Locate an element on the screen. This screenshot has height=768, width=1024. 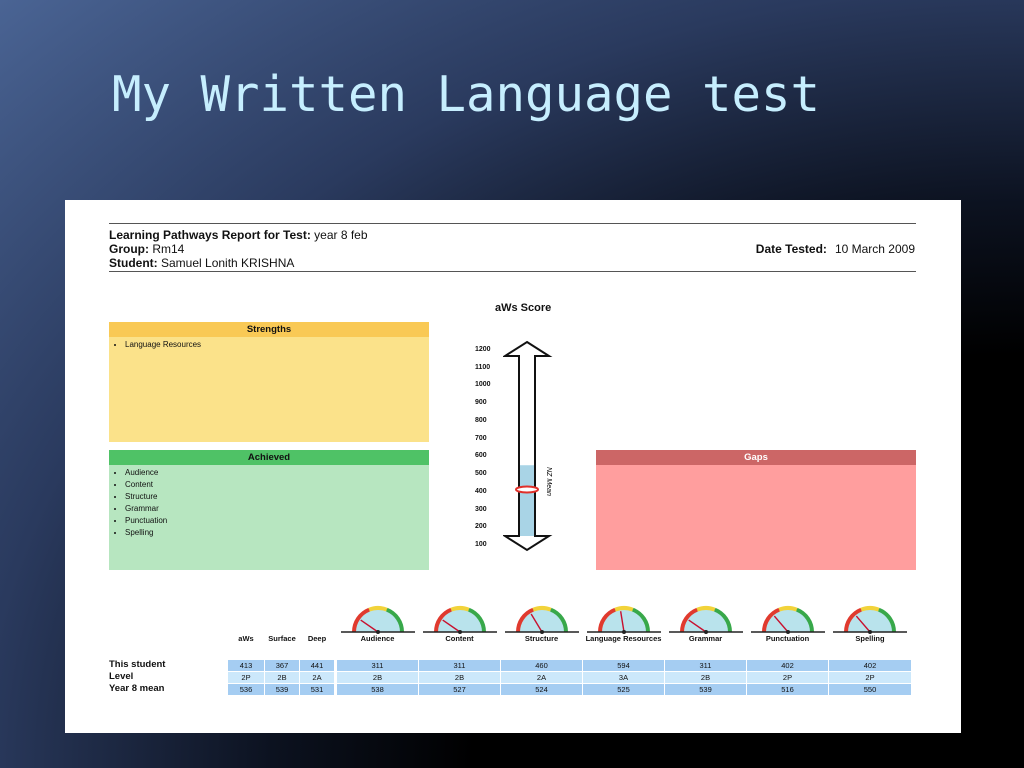
student-label: Student: is located at coordinates (133, 263).